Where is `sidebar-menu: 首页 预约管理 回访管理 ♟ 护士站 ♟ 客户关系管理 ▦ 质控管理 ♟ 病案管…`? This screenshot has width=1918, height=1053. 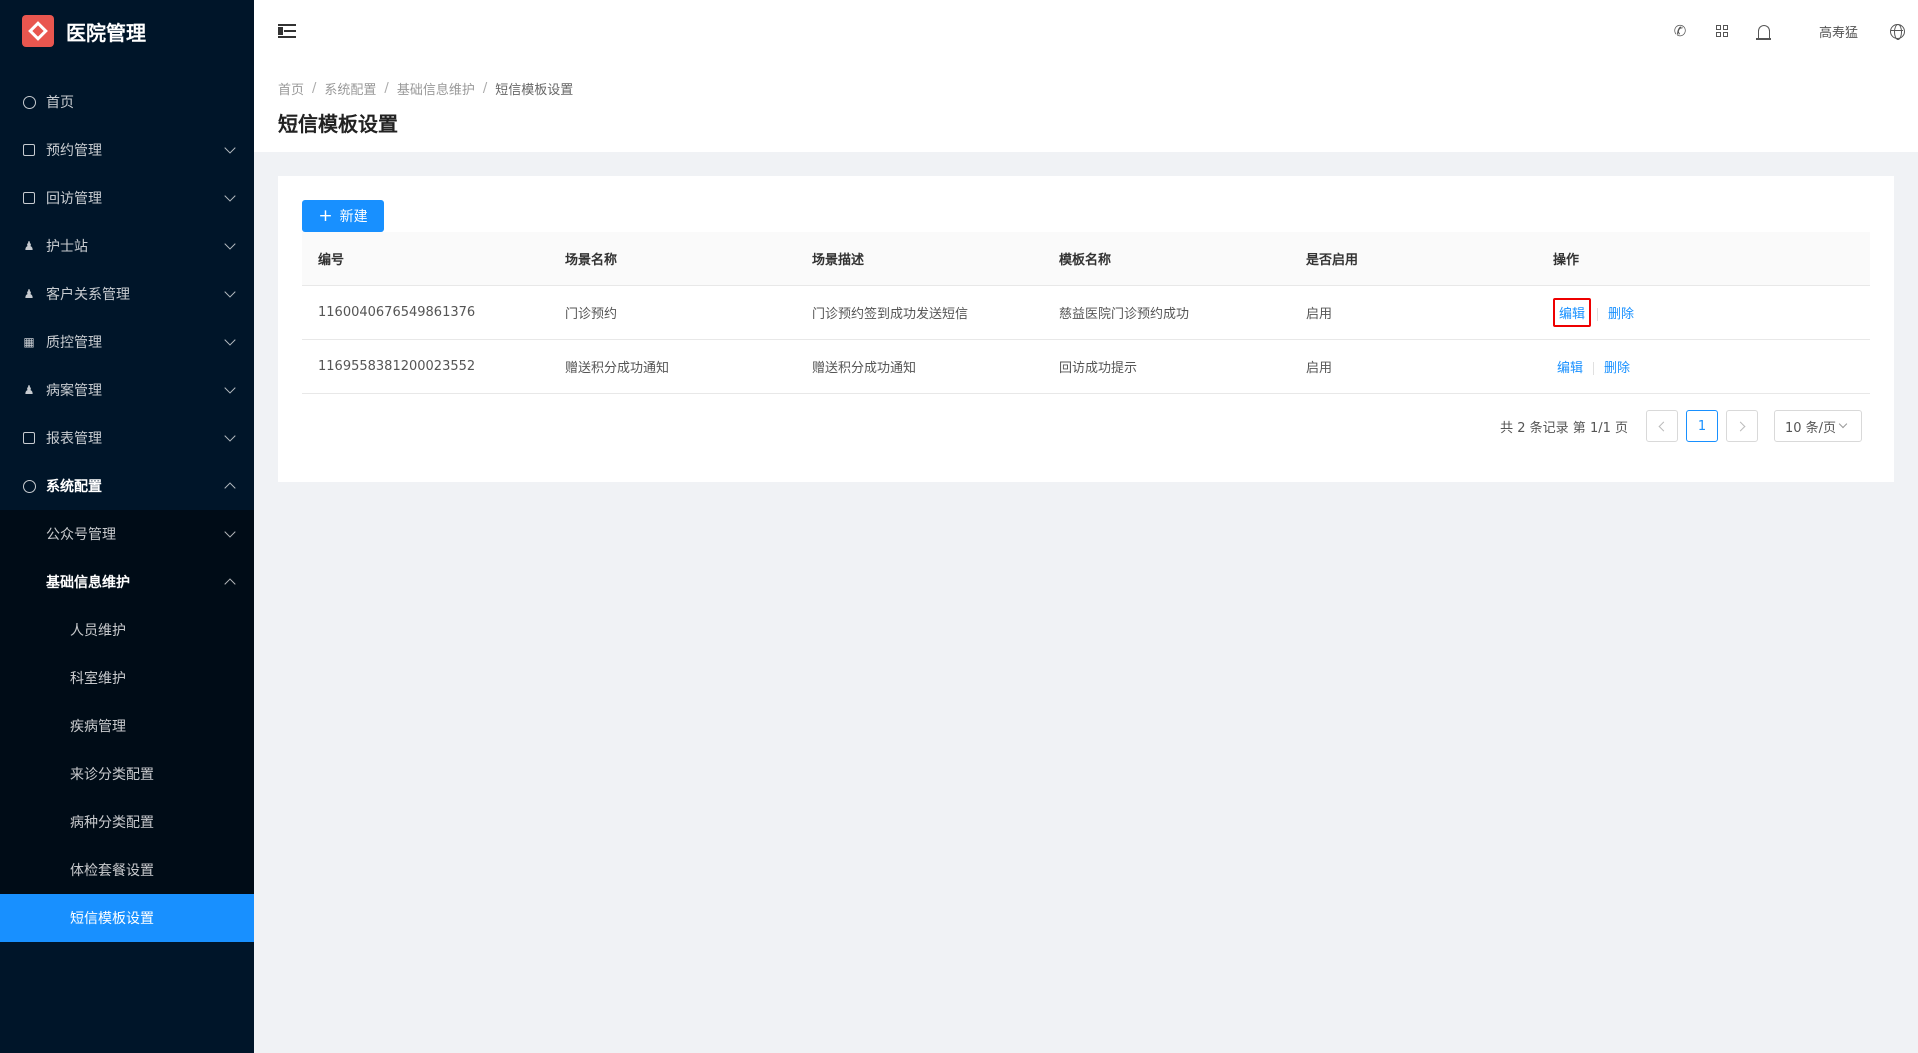
sidebar-menu: 首页 预约管理 回访管理 ♟ 护士站 ♟ 客户关系管理 ▦ 质控管理 ♟ 病案管… is located at coordinates (127, 510).